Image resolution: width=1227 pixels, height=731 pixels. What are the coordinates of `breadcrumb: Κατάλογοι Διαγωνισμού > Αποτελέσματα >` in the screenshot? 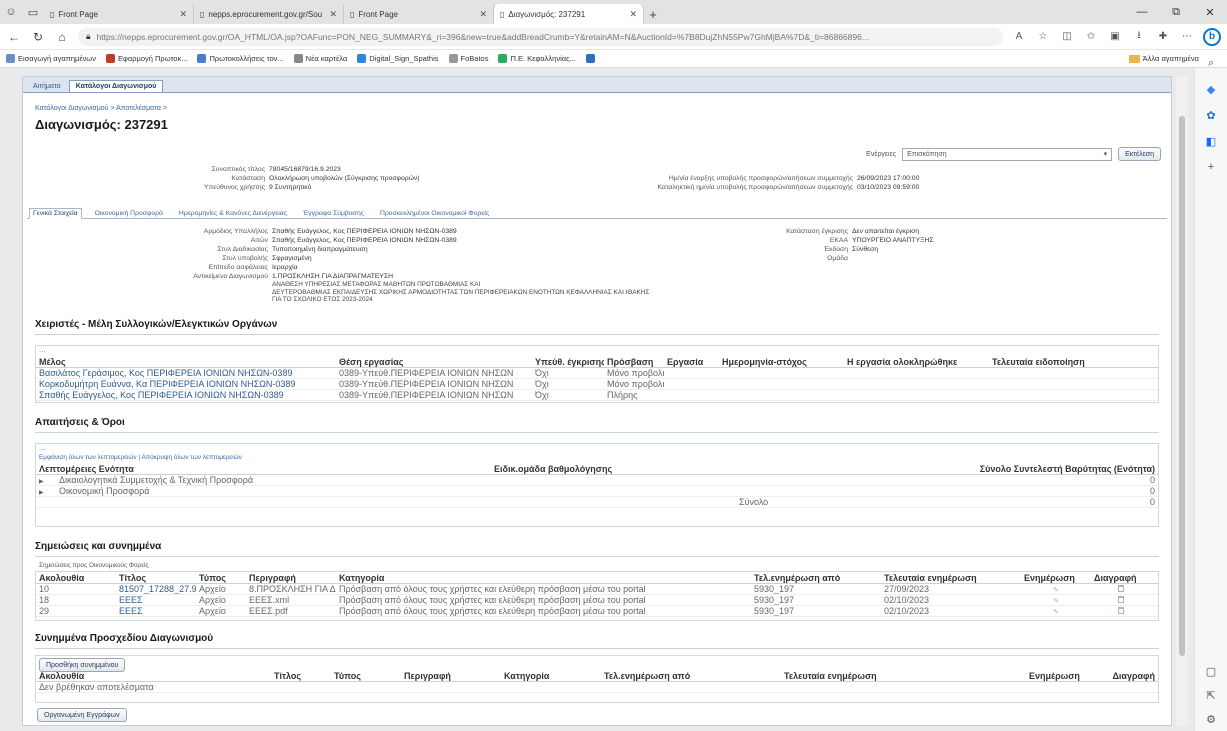 It's located at (101, 108).